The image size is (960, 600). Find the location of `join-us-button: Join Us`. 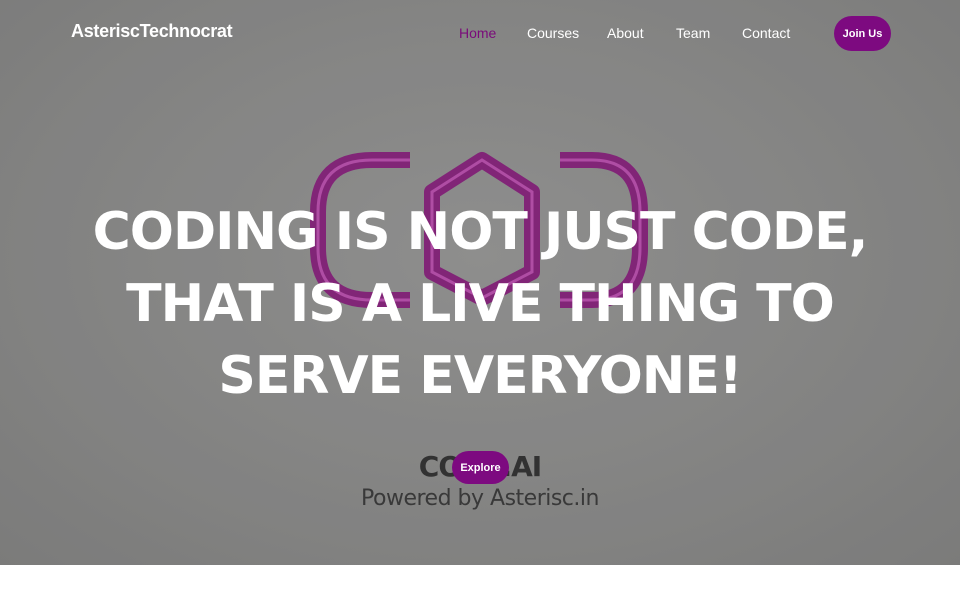

join-us-button: Join Us is located at coordinates (862, 33).